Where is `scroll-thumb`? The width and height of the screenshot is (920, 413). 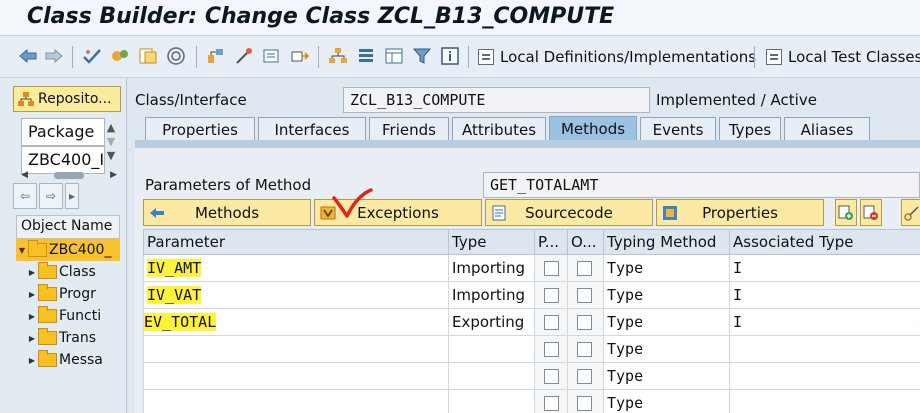 scroll-thumb is located at coordinates (69, 175).